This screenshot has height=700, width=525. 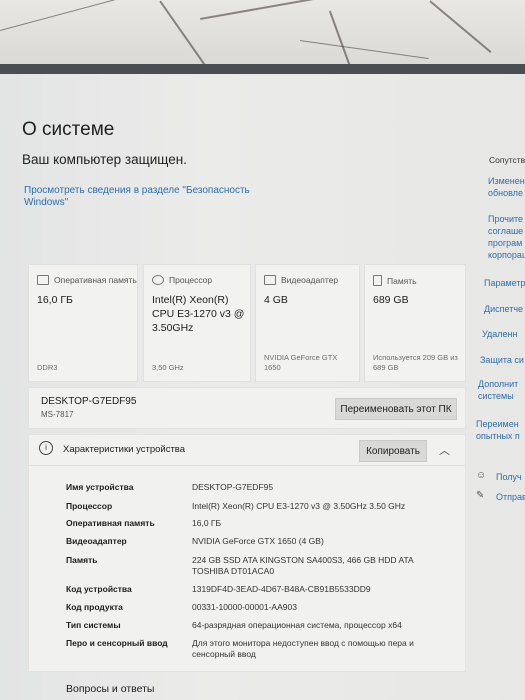 What do you see at coordinates (301, 362) in the screenshot?
I see `card-sub: NVIDIA GeForce GTX 1650` at bounding box center [301, 362].